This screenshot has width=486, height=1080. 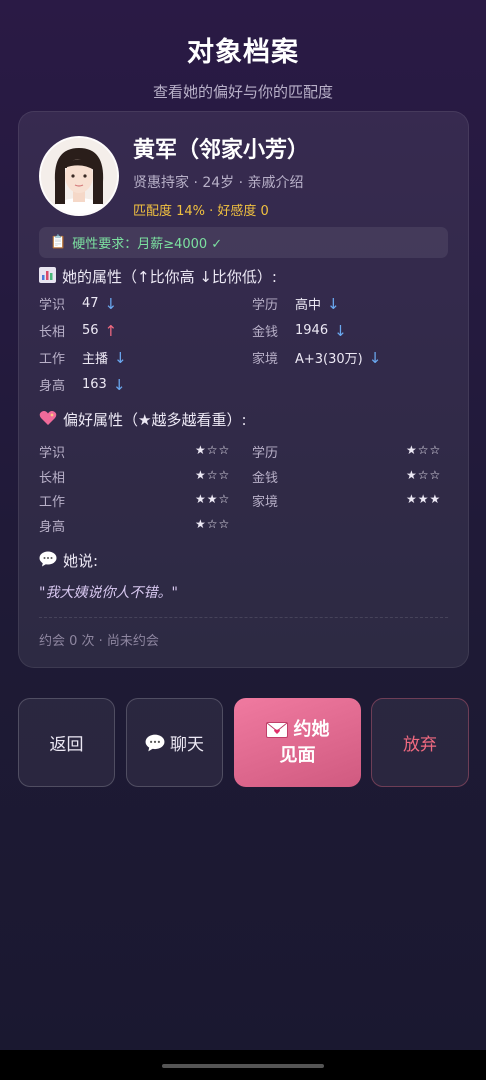 What do you see at coordinates (48, 420) in the screenshot?
I see `sparkling-heart-icon` at bounding box center [48, 420].